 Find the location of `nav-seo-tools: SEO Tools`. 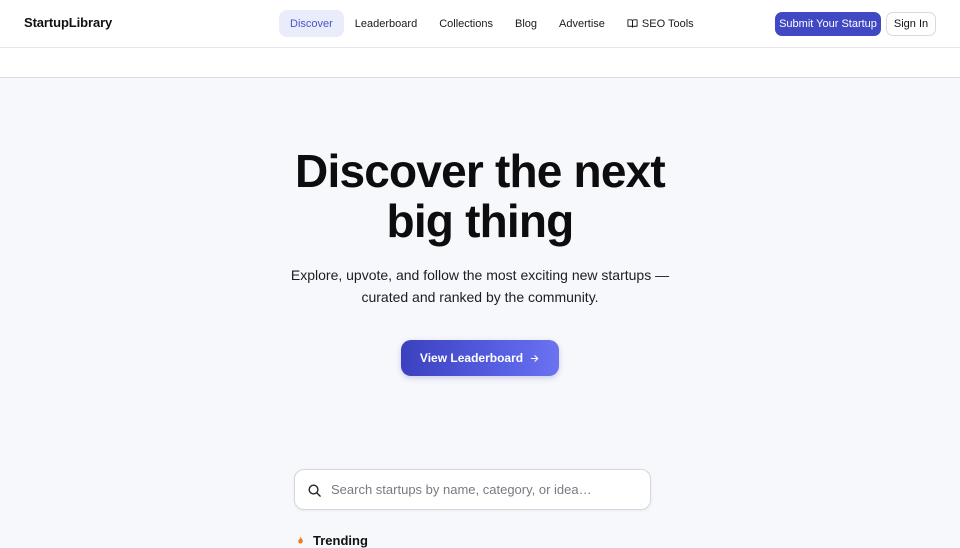

nav-seo-tools: SEO Tools is located at coordinates (660, 23).